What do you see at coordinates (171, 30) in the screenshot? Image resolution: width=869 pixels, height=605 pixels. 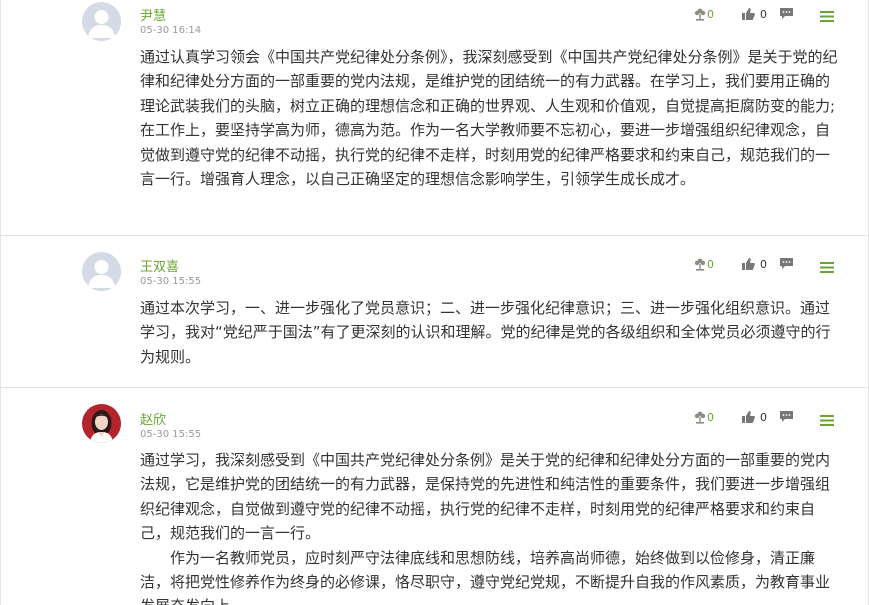 I see `comment-time: 05-30 16:14` at bounding box center [171, 30].